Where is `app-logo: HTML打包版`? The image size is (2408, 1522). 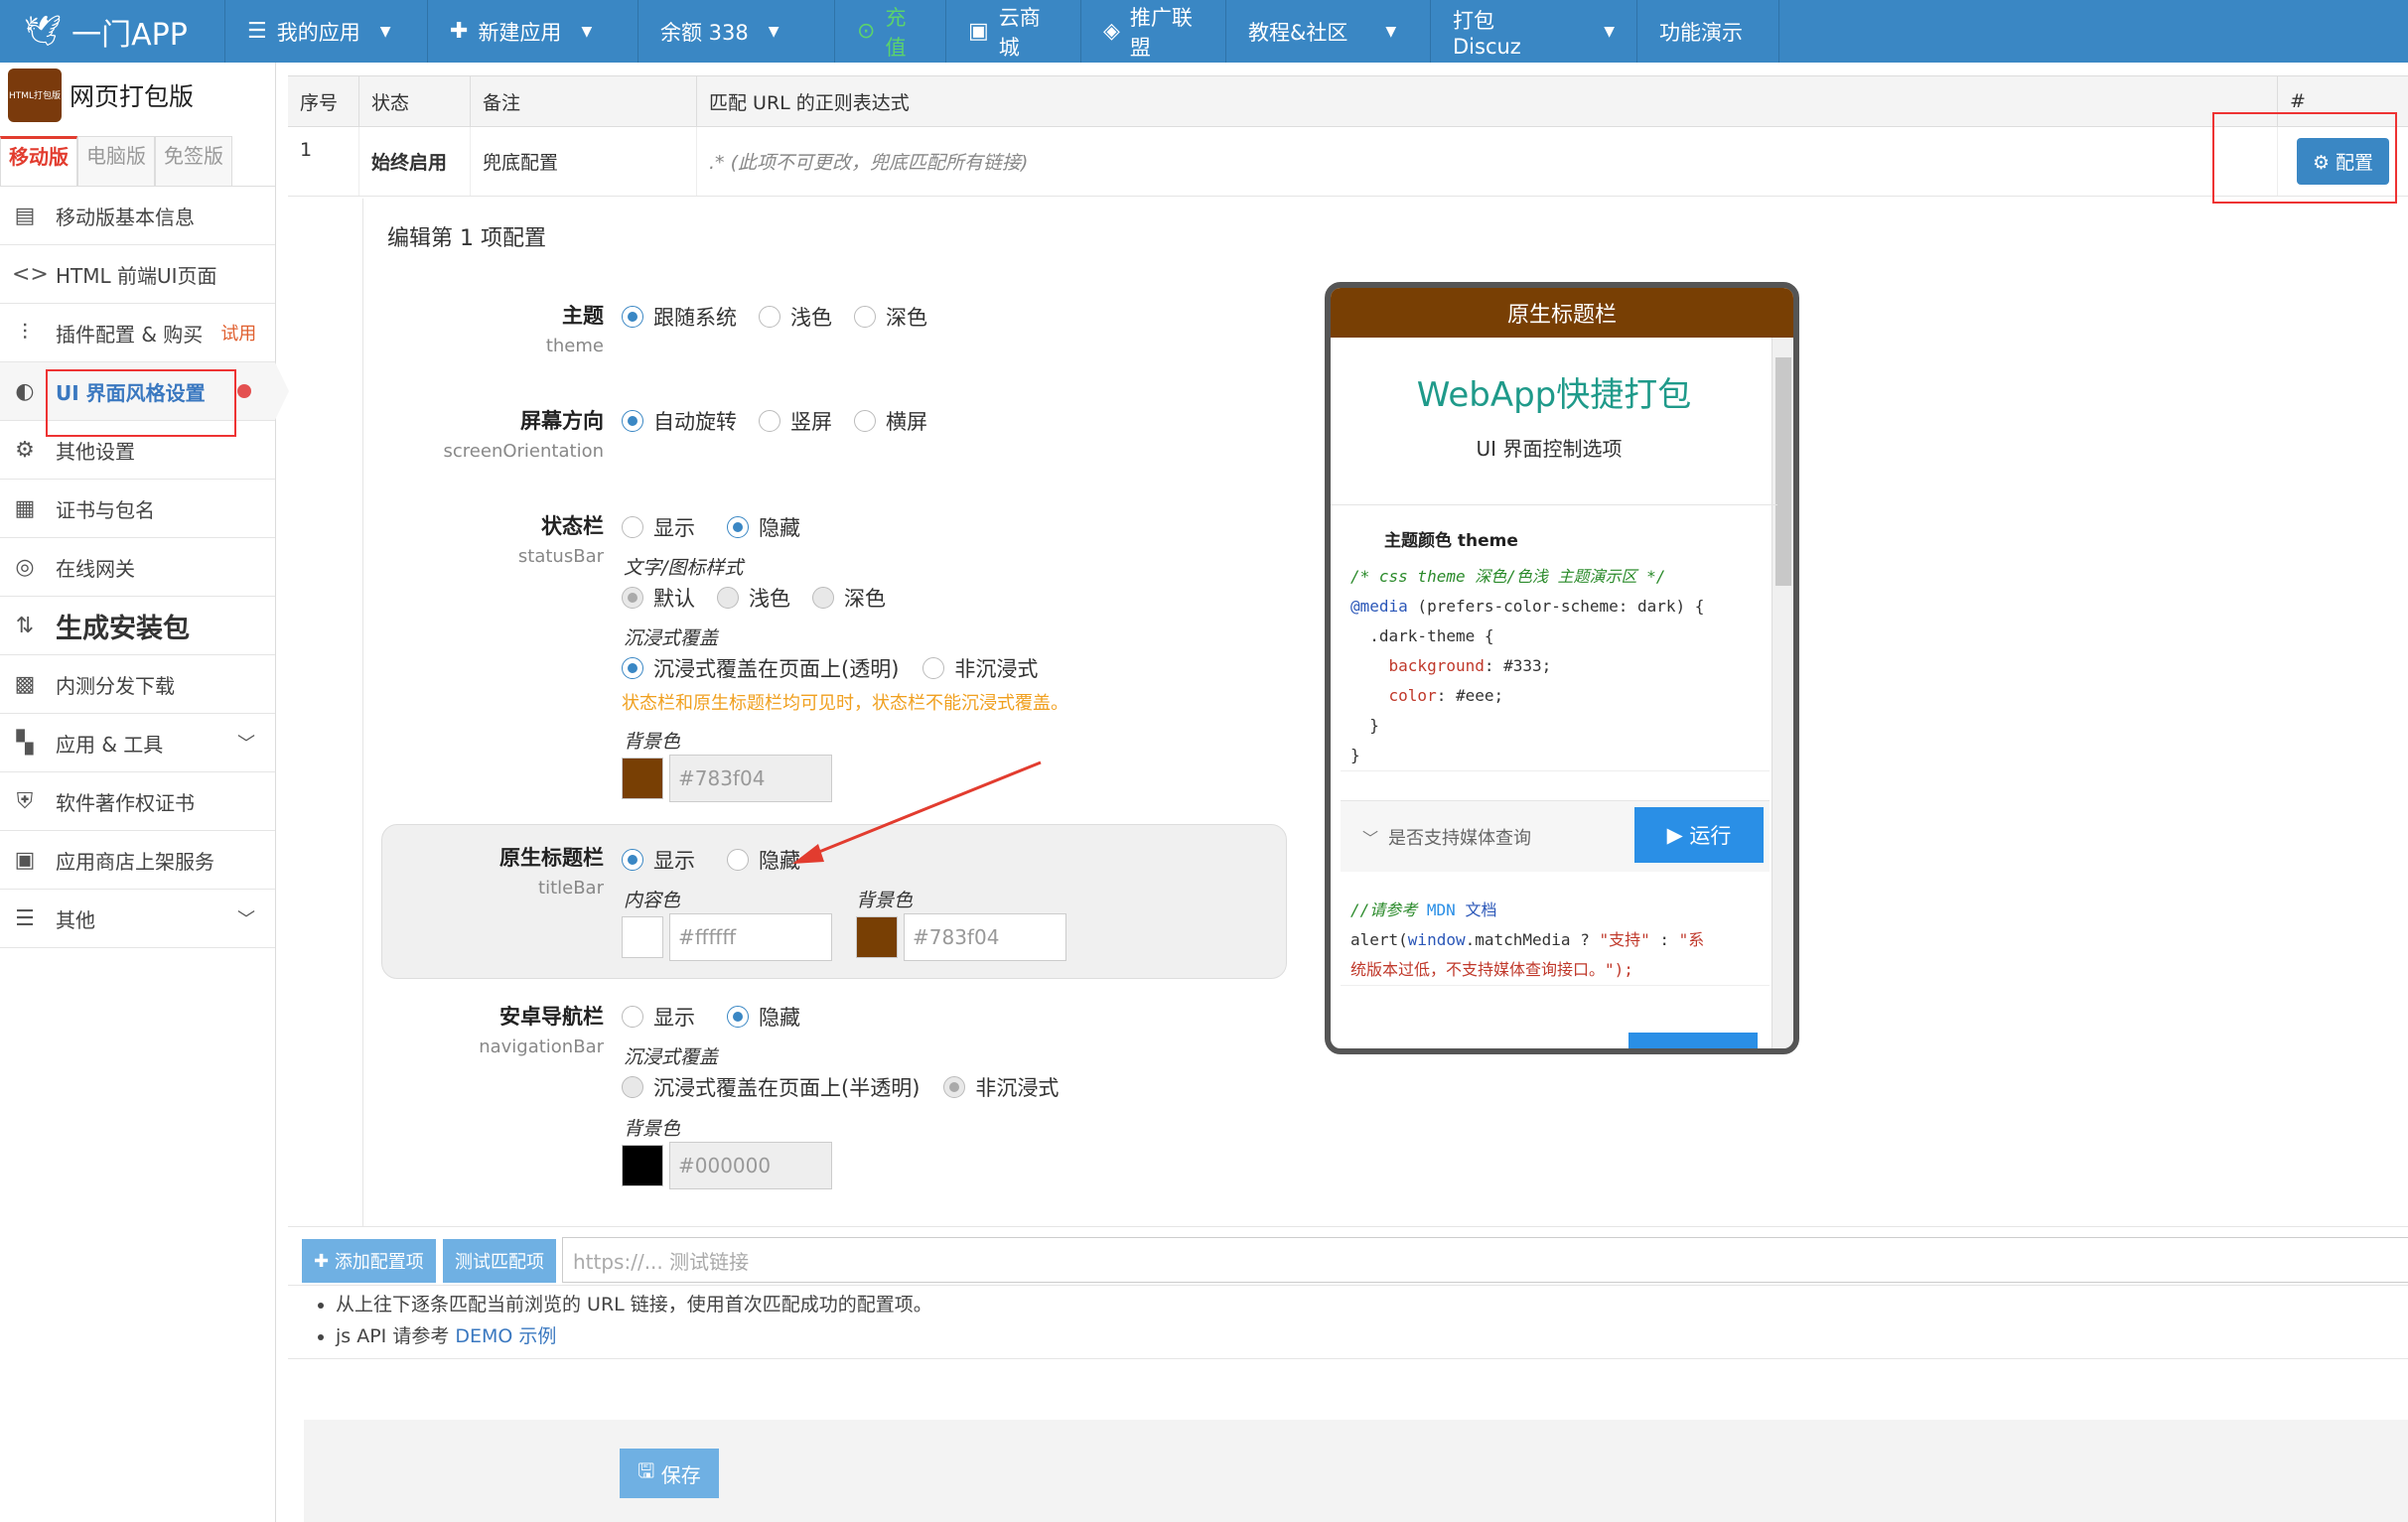
app-logo: HTML打包版 is located at coordinates (35, 95).